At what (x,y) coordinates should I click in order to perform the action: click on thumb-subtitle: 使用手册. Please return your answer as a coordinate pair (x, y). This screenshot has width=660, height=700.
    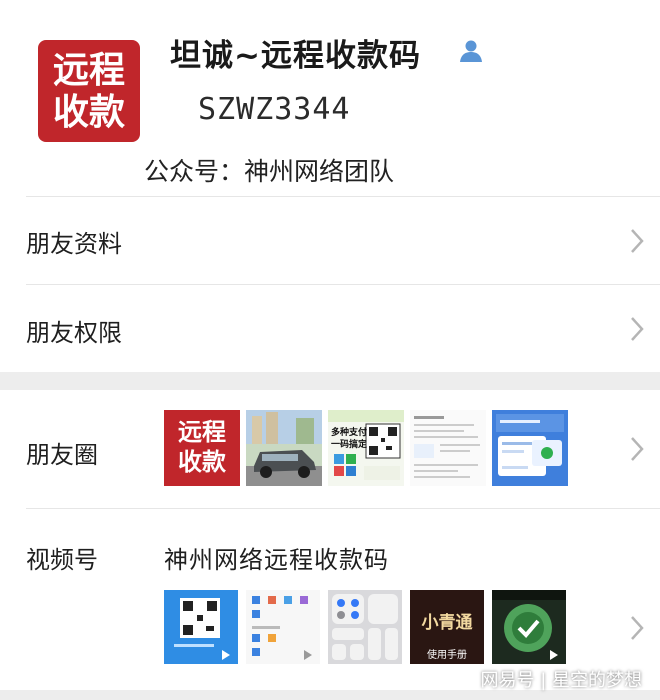
    Looking at the image, I should click on (447, 655).